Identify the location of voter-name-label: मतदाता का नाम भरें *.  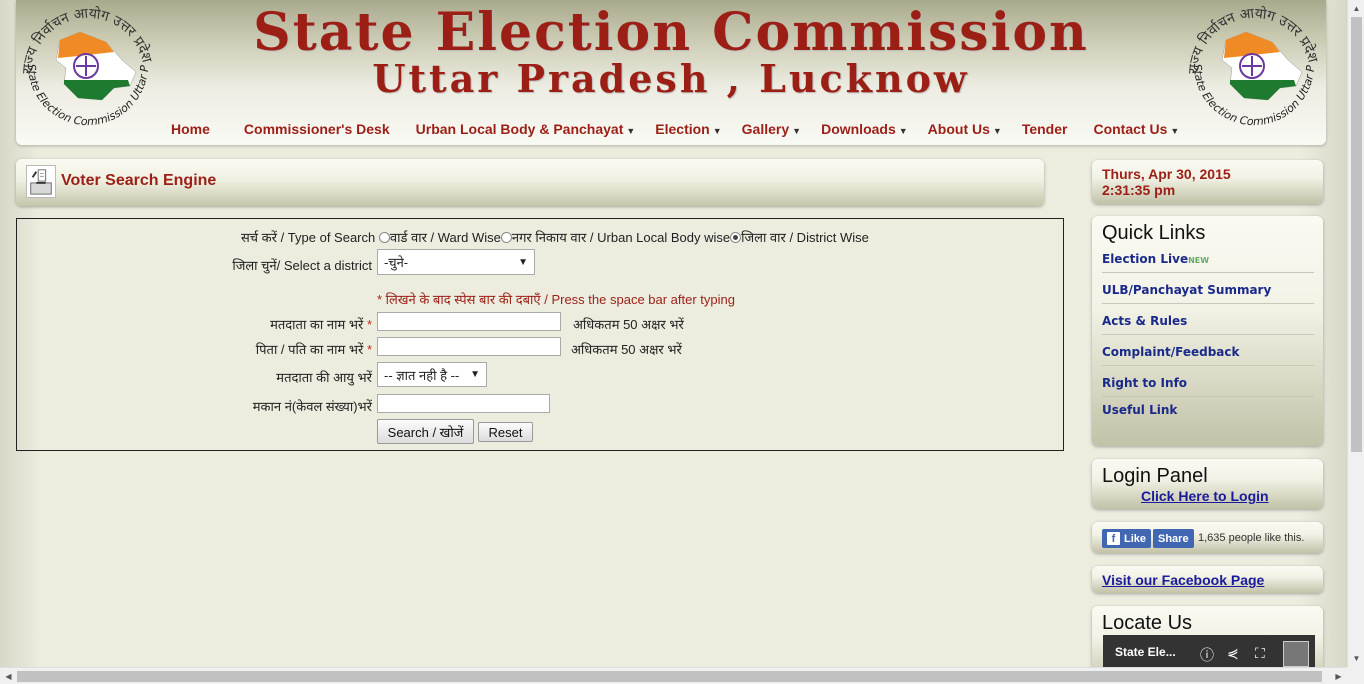
(321, 324).